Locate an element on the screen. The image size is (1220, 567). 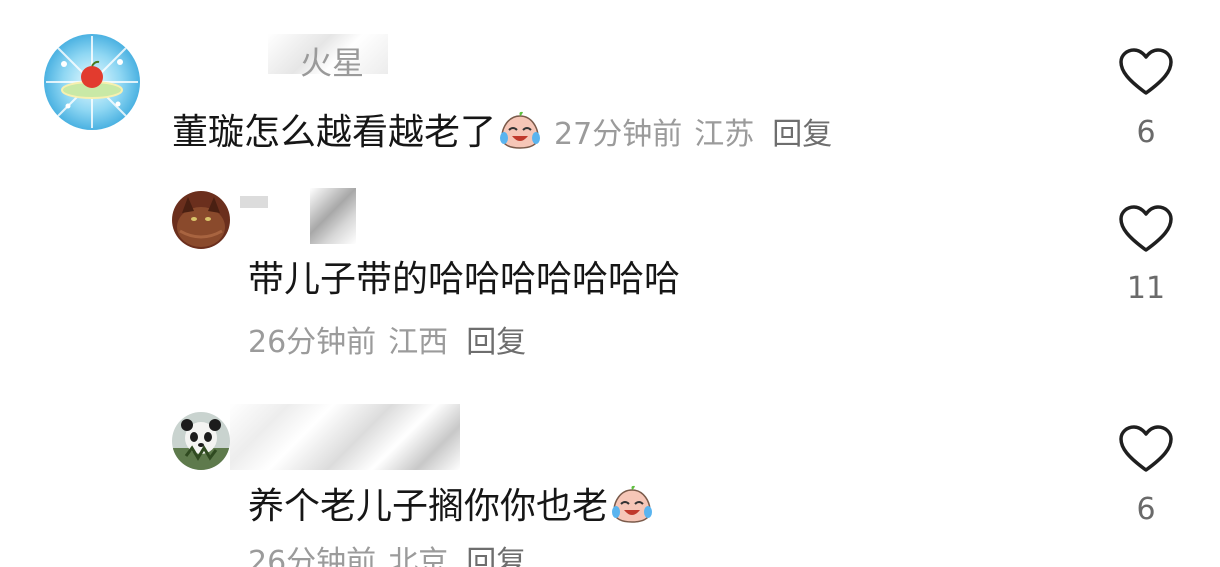
comment-meta: 26分钟前 北京 回复 is located at coordinates (387, 557).